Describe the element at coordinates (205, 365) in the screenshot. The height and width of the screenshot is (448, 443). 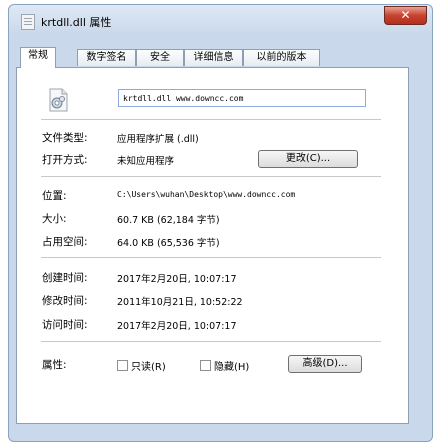
I see `hidden-checkbox` at that location.